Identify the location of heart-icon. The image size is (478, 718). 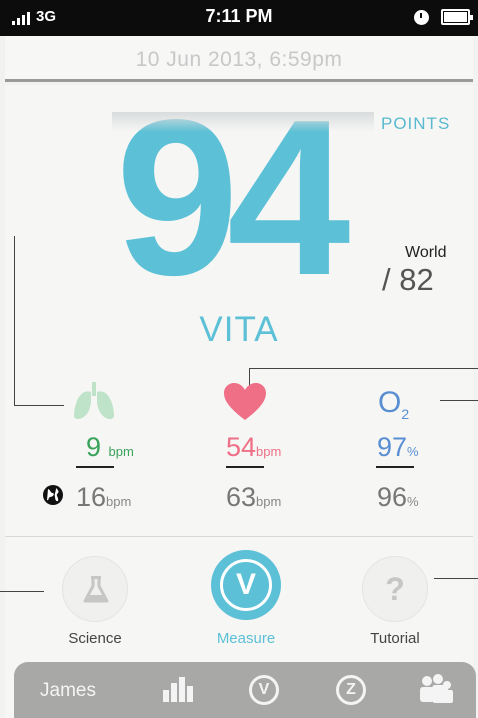
(245, 401).